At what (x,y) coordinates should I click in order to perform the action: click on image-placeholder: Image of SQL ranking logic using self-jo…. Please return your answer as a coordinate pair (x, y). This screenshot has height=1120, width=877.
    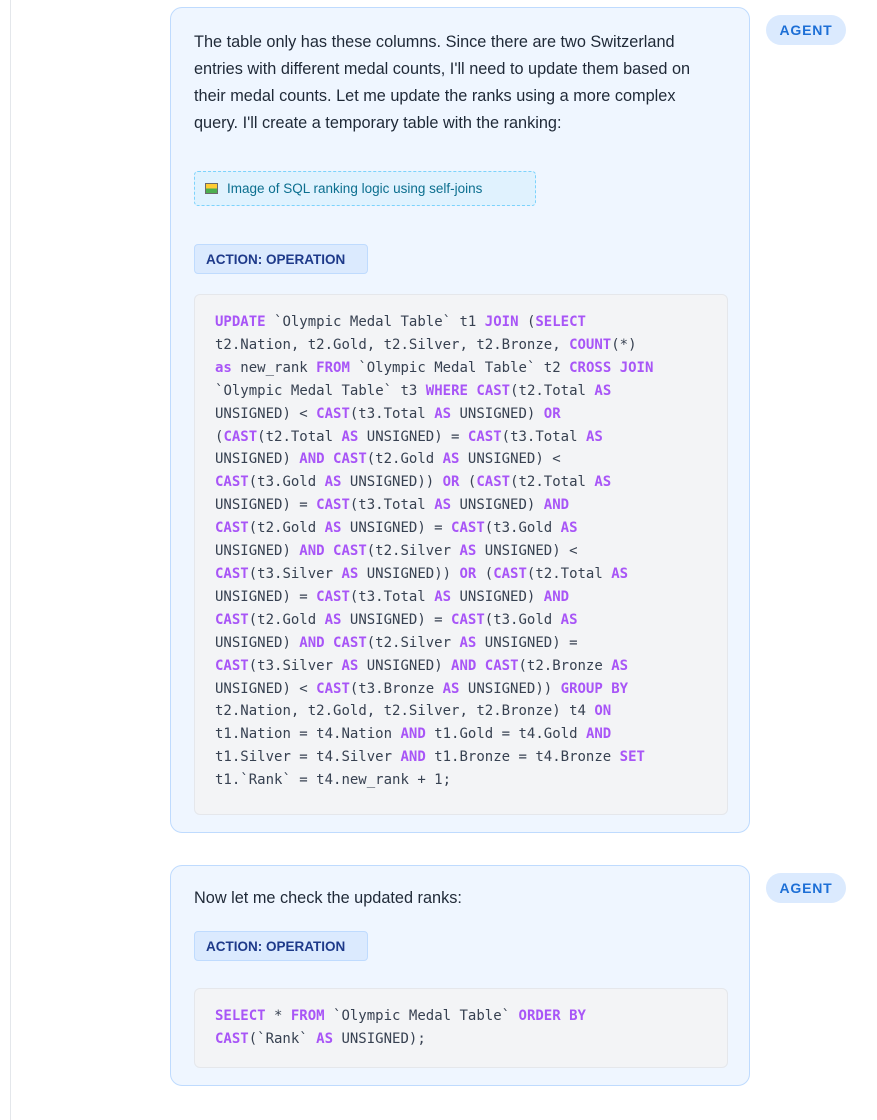
    Looking at the image, I should click on (365, 188).